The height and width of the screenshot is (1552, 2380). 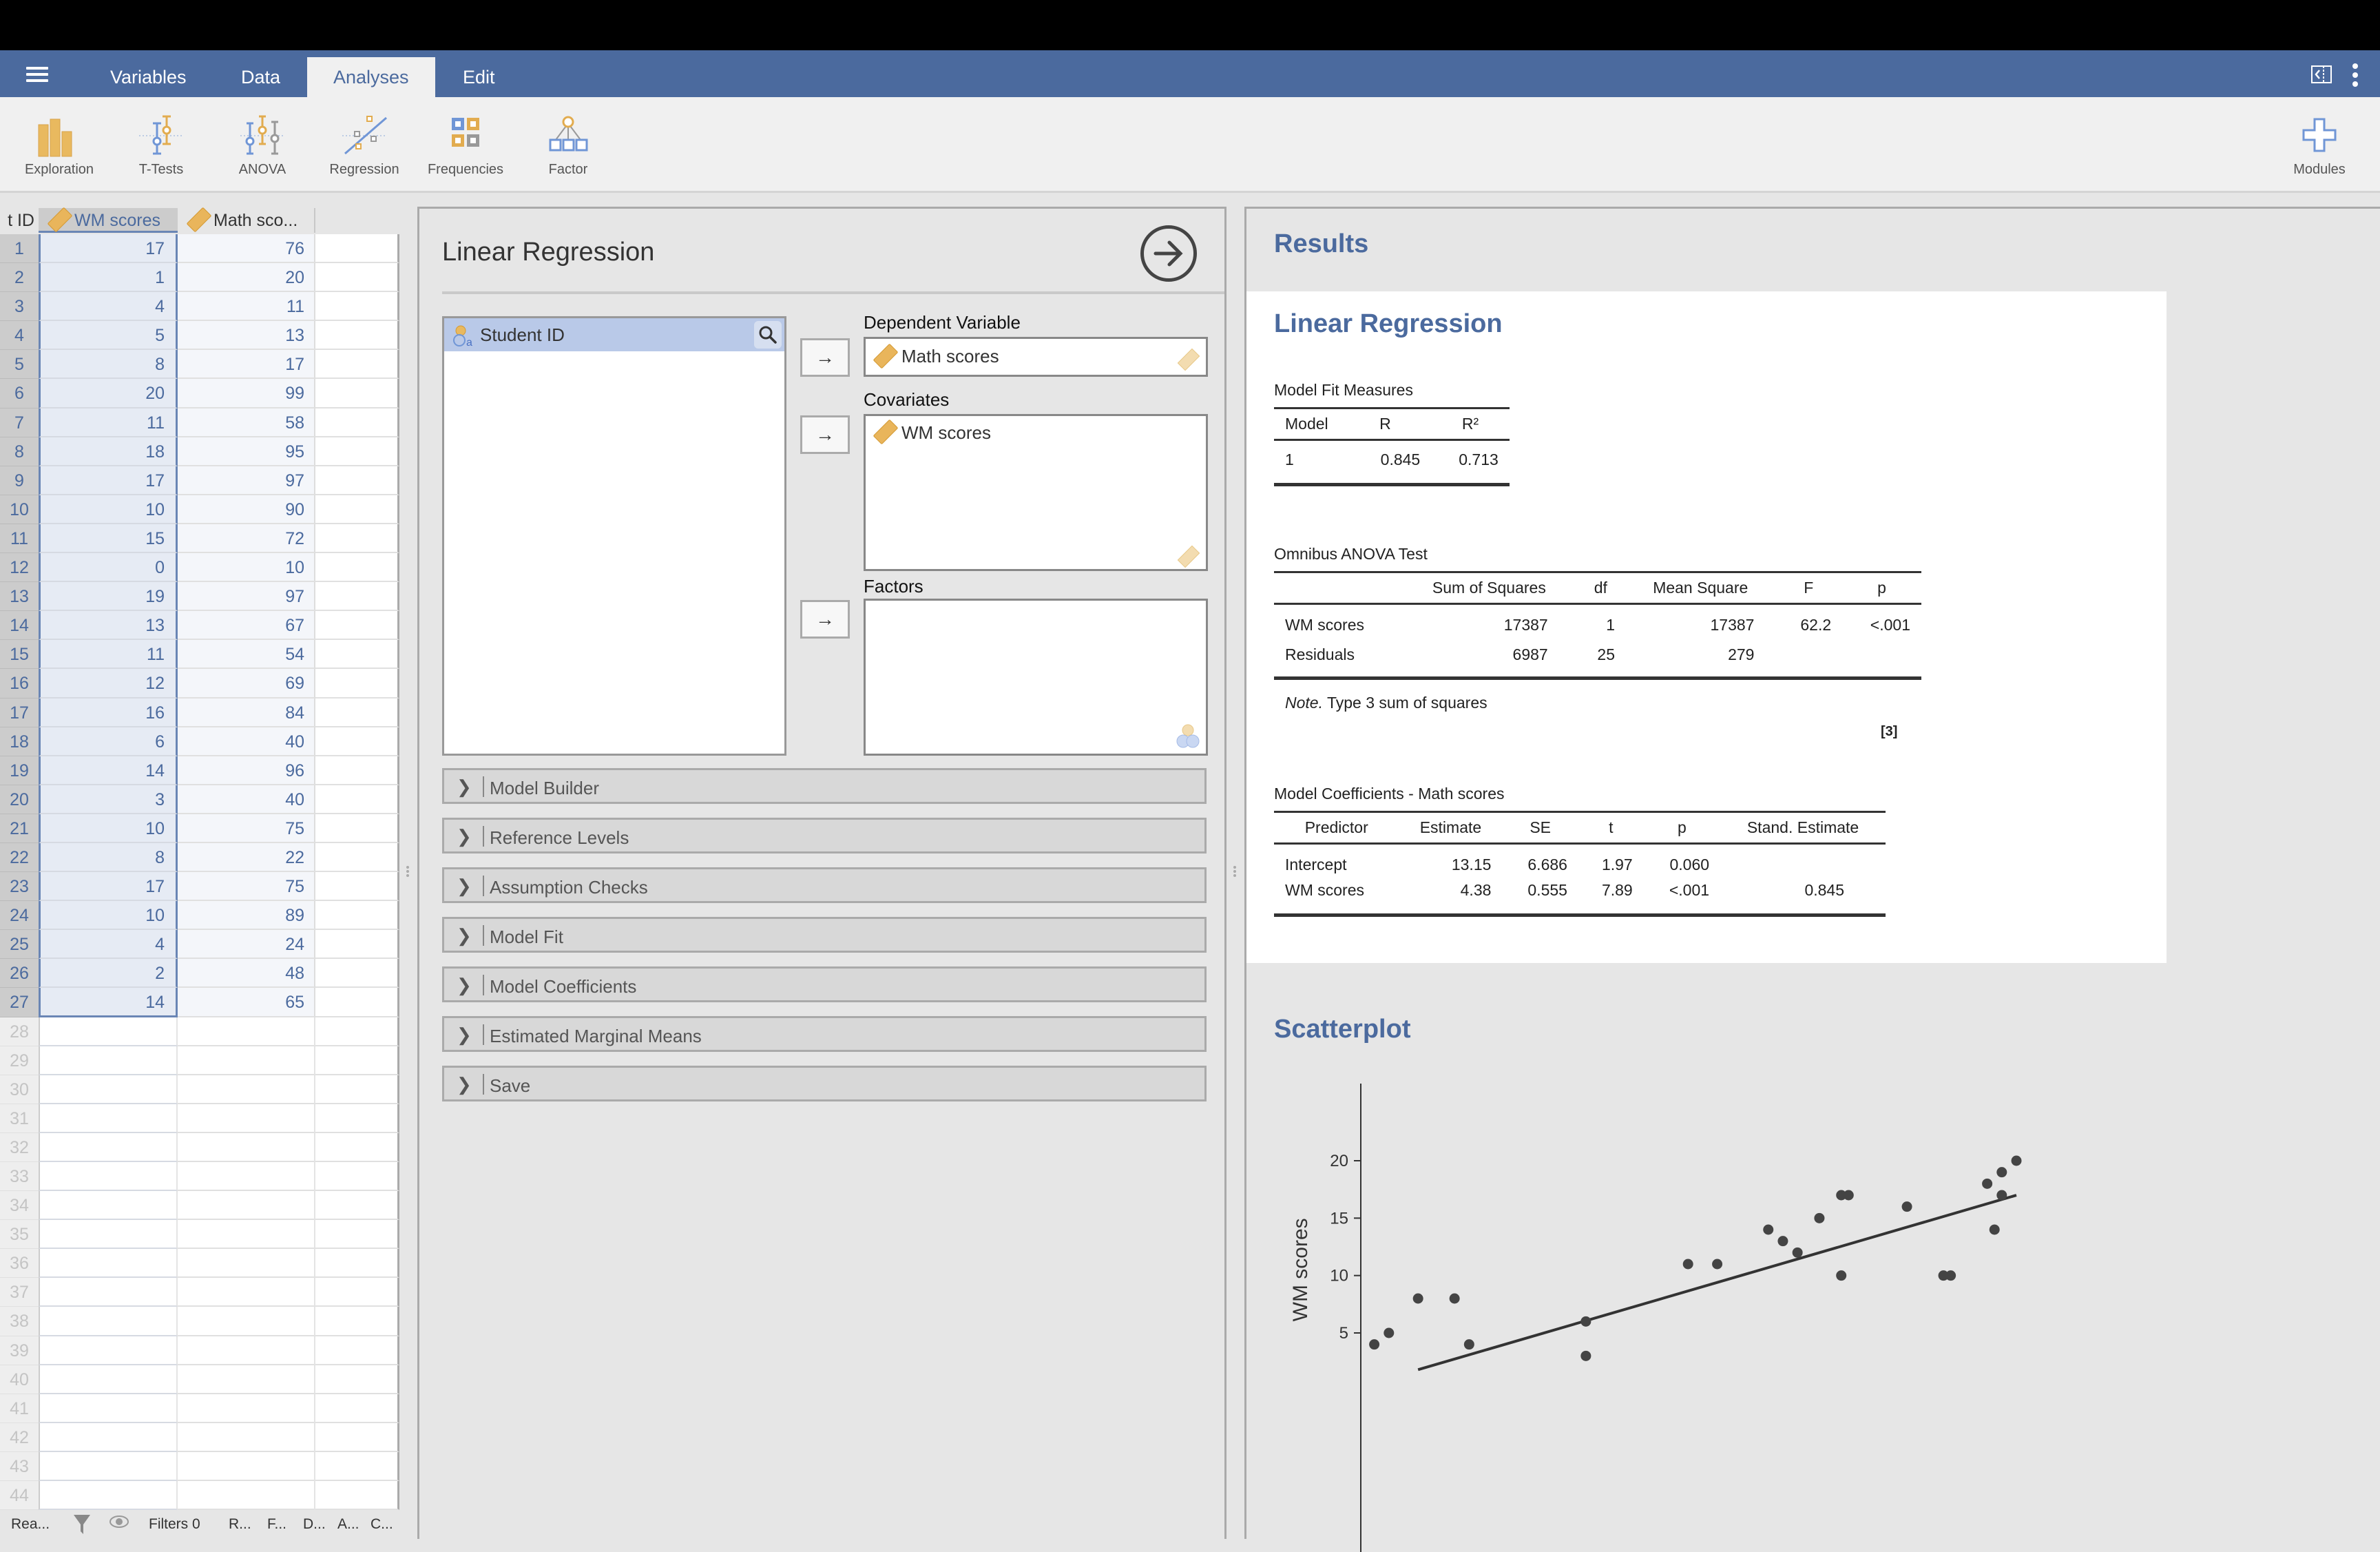 What do you see at coordinates (479, 77) in the screenshot?
I see `tab-edit: Edit` at bounding box center [479, 77].